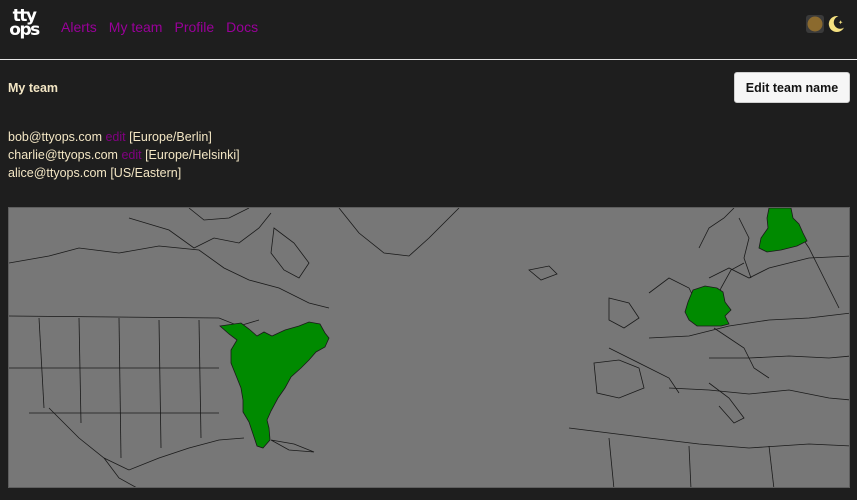  Describe the element at coordinates (825, 24) in the screenshot. I see `theme-toggle` at that location.